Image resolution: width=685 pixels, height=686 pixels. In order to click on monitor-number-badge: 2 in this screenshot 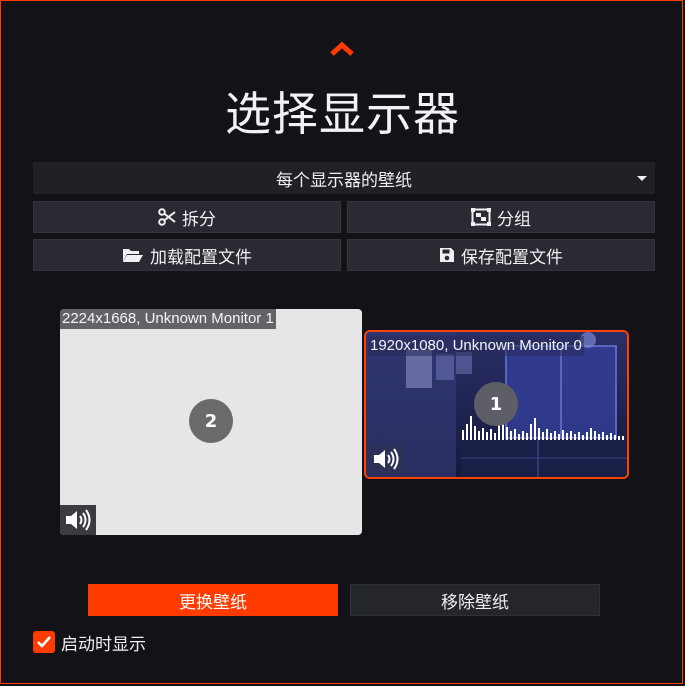, I will do `click(211, 421)`.